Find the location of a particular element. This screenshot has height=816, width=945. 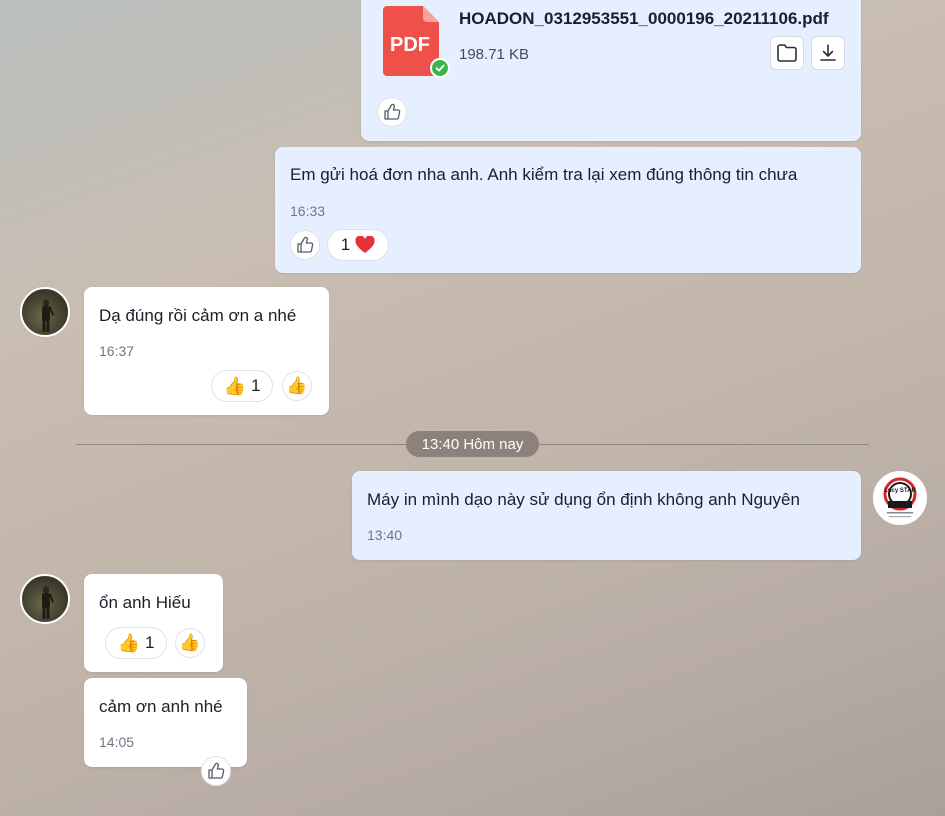

folder-icon is located at coordinates (787, 53).